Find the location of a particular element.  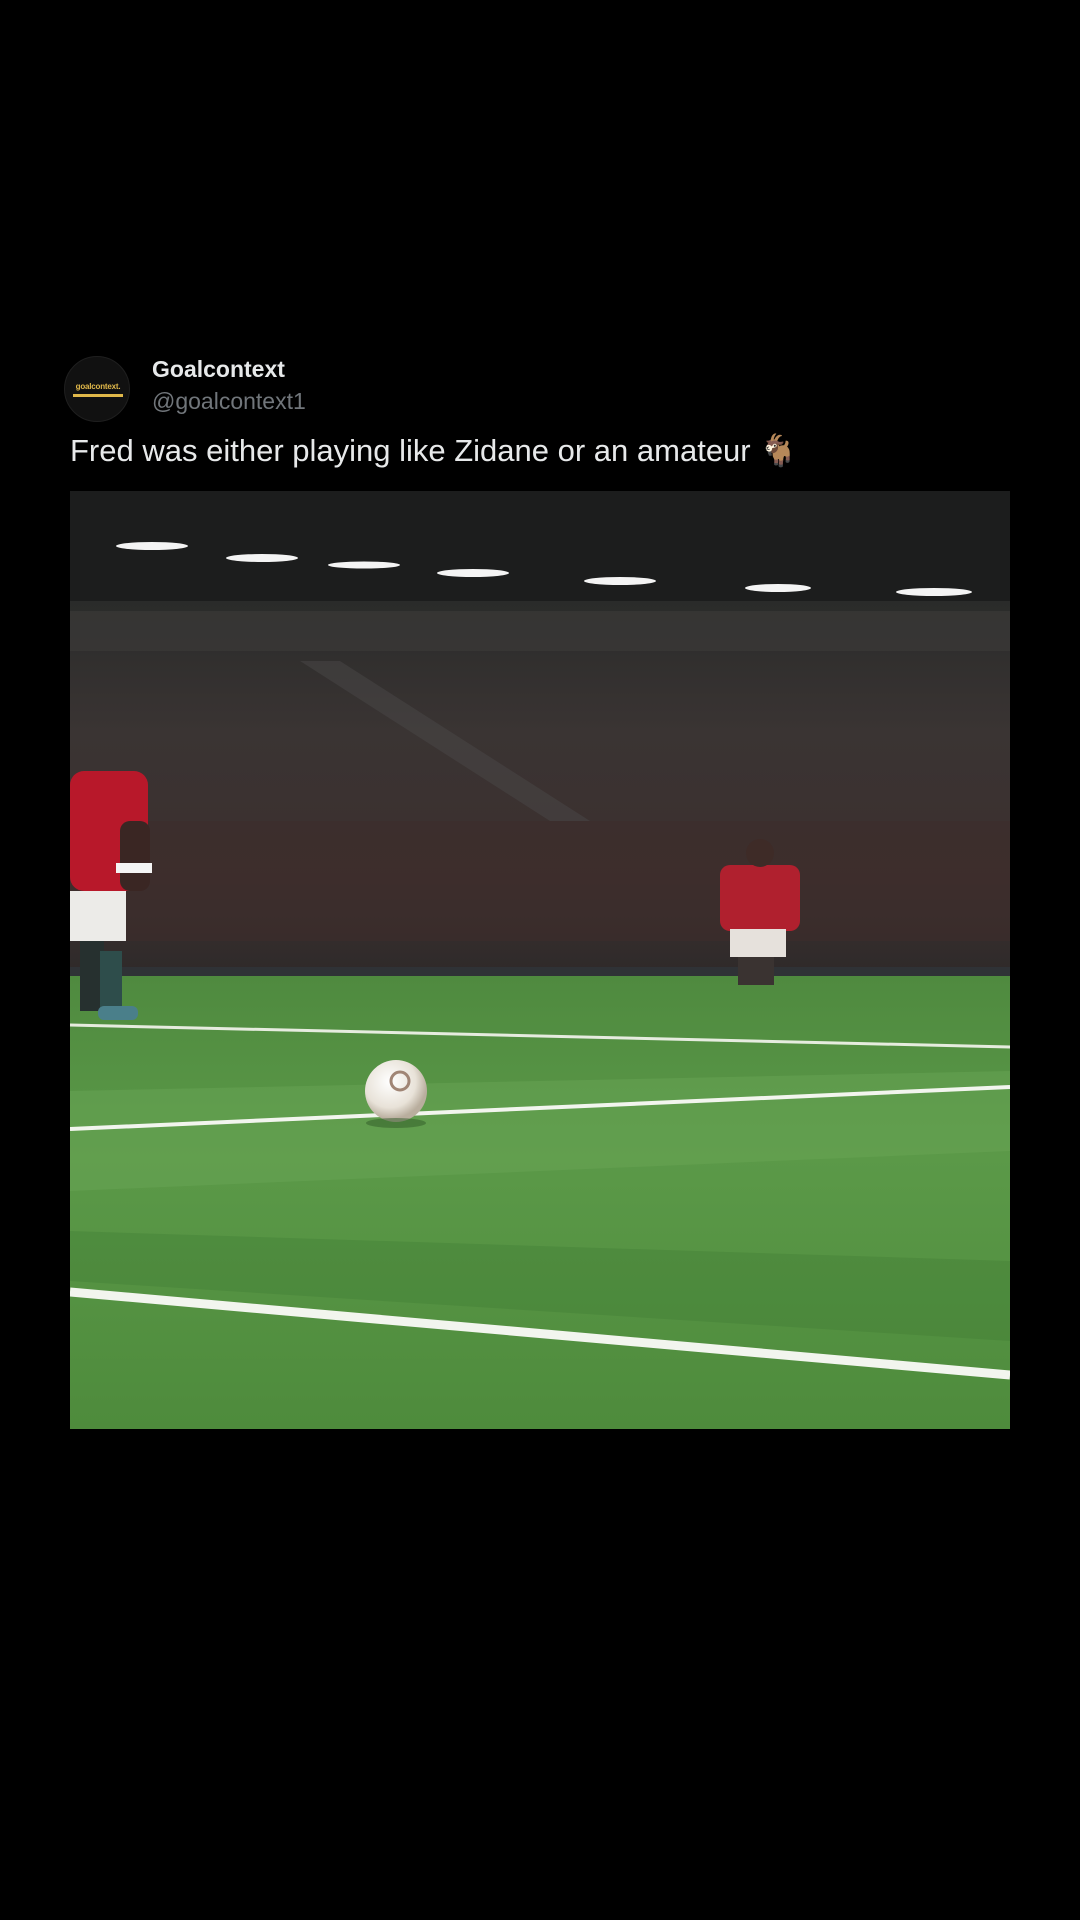

author-avatar: goalcontext. is located at coordinates (97, 389).